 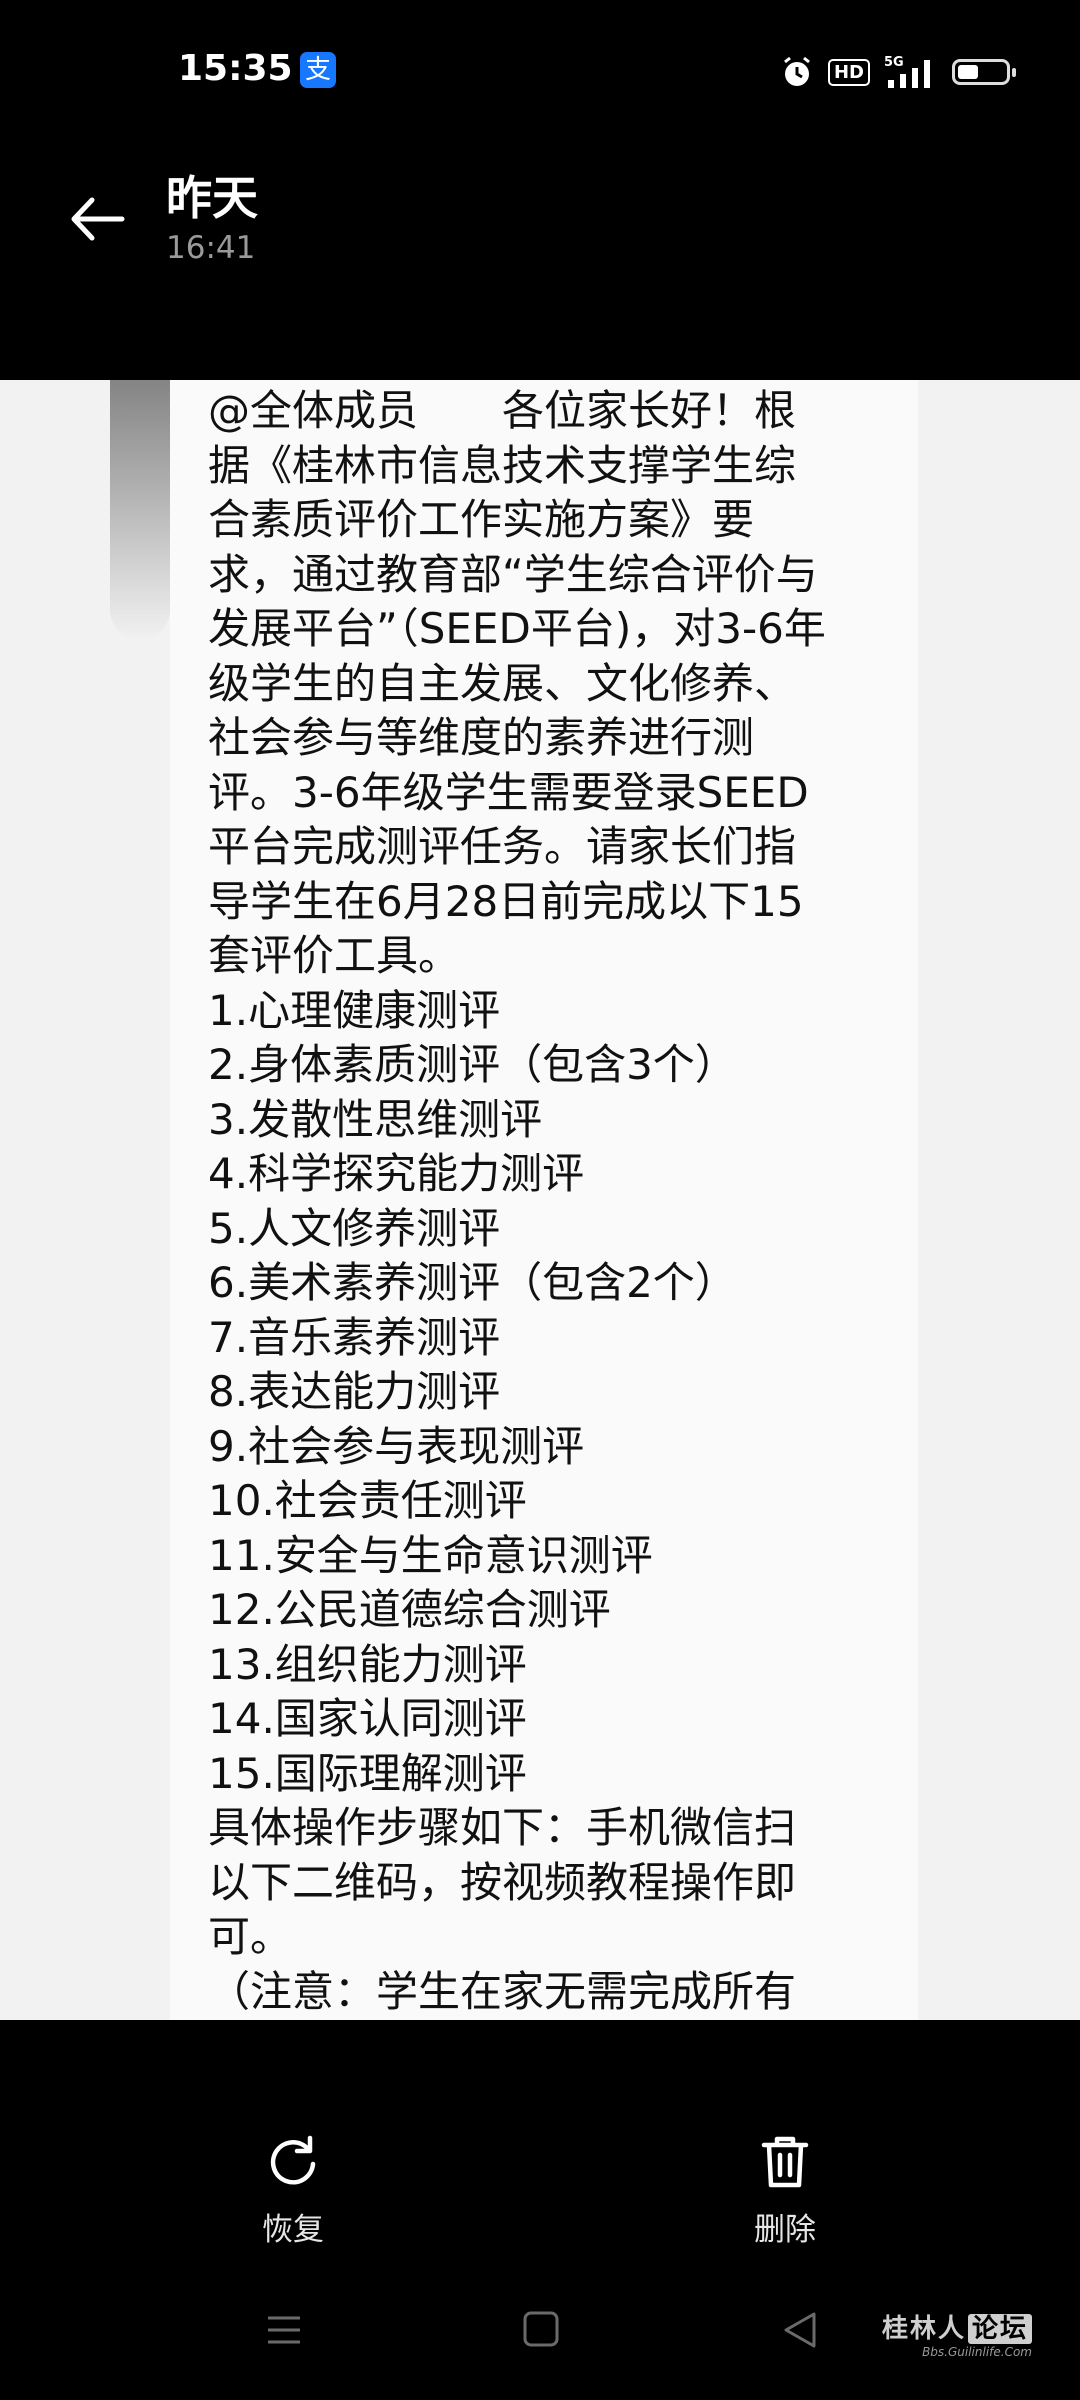 I want to click on home-icon, so click(x=541, y=2329).